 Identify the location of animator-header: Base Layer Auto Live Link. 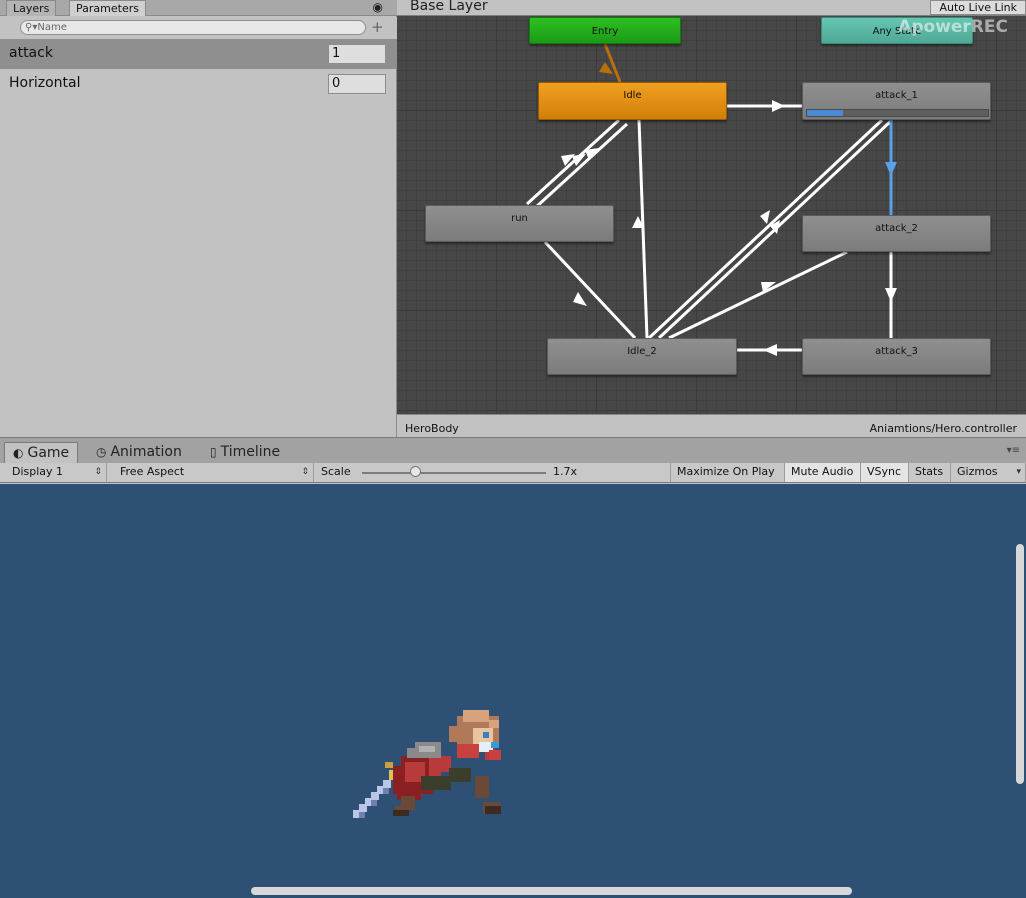
(711, 8).